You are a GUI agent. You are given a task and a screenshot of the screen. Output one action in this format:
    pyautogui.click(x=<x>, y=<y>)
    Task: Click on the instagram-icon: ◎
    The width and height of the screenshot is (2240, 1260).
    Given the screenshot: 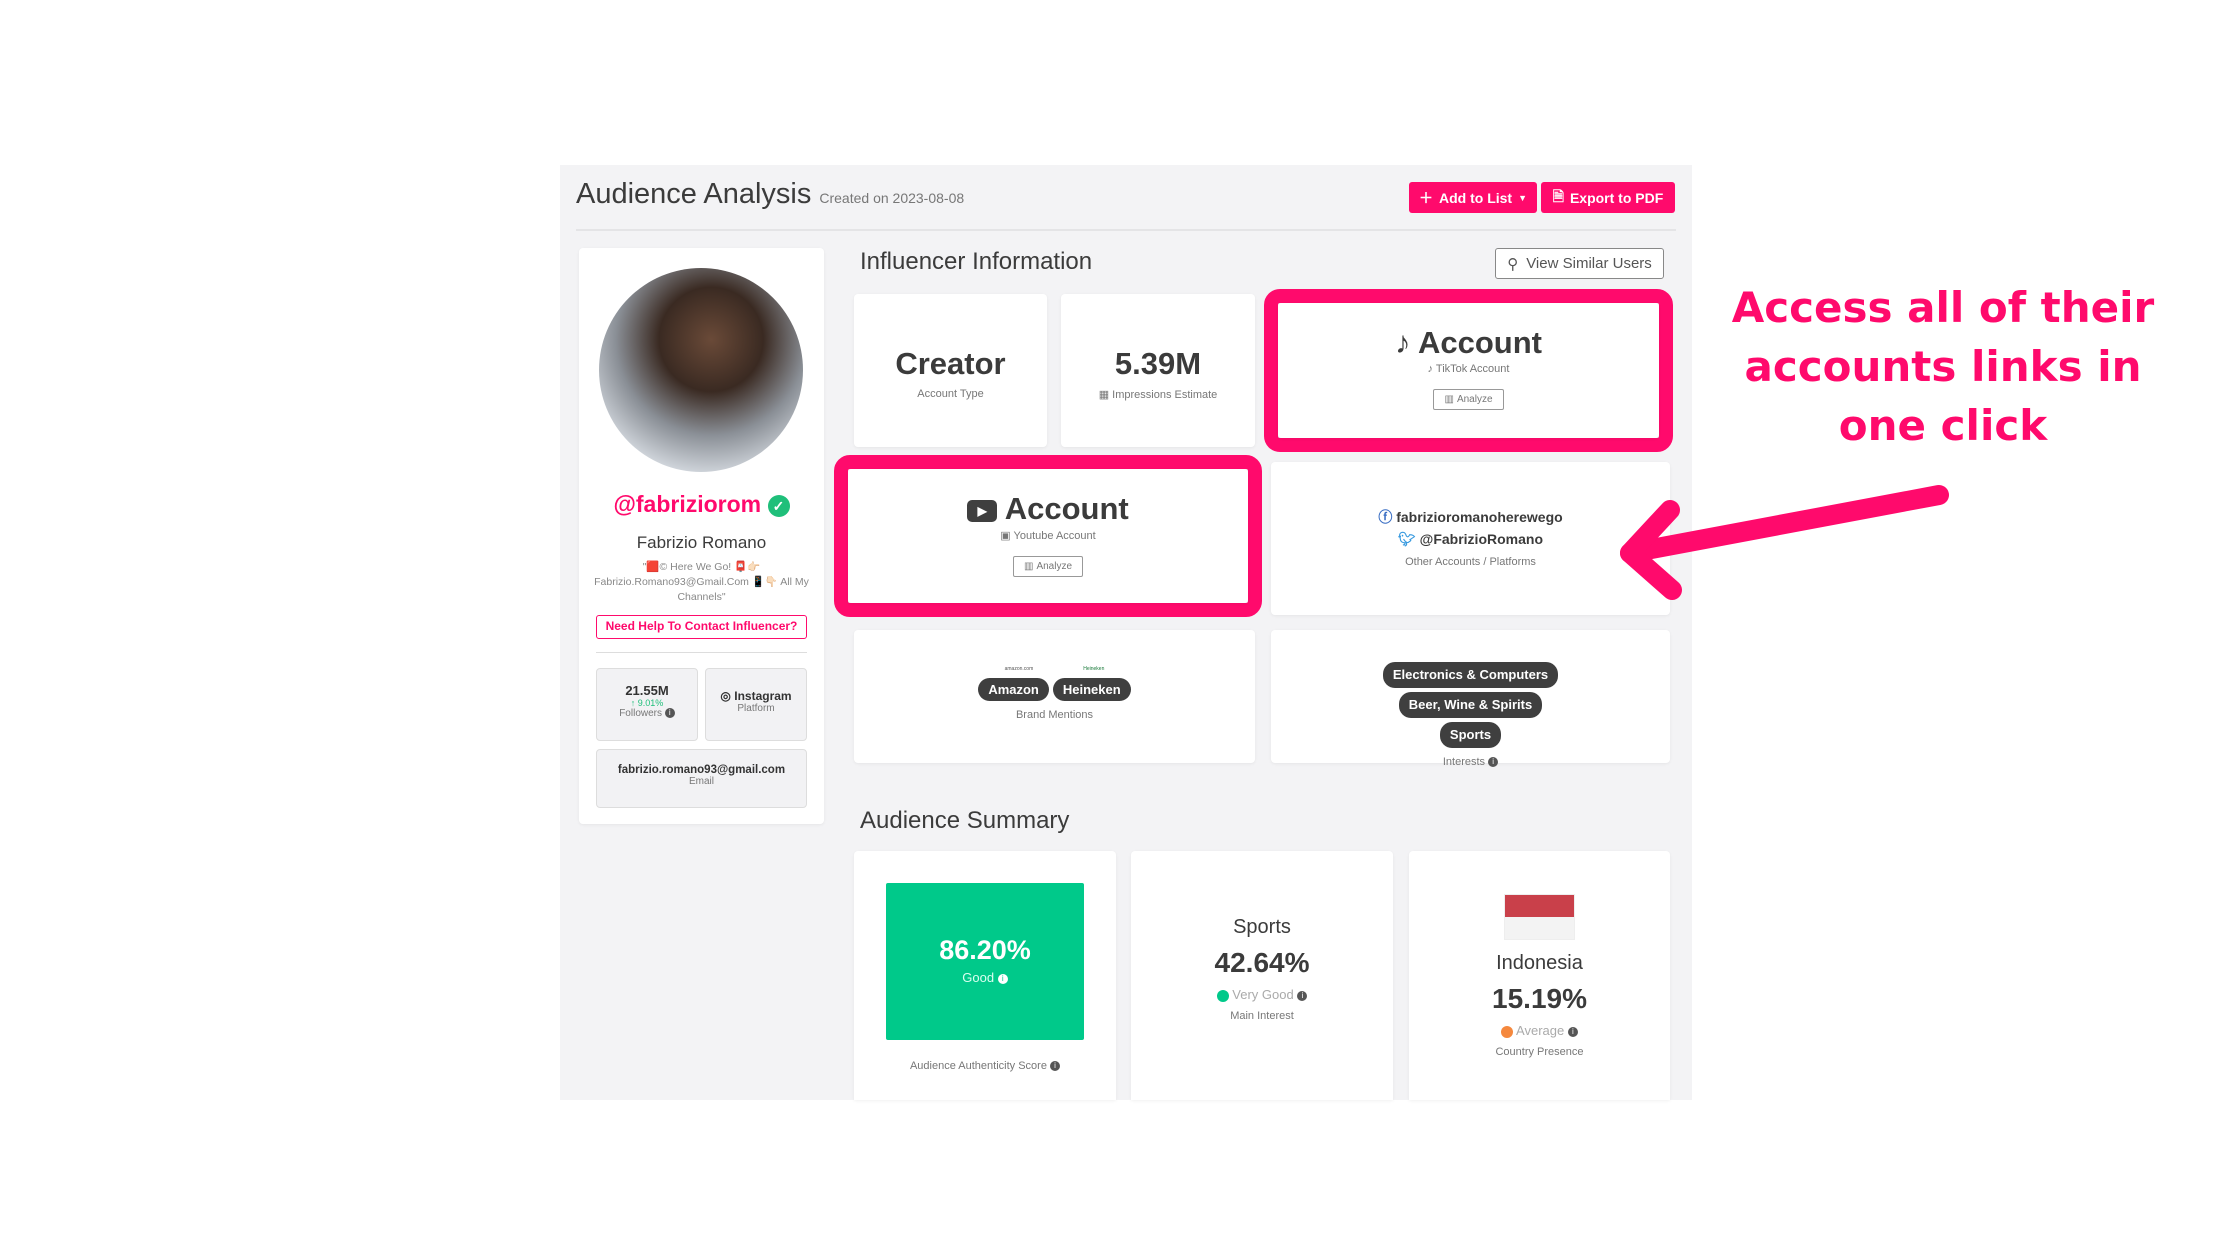 What is the action you would take?
    pyautogui.click(x=725, y=696)
    